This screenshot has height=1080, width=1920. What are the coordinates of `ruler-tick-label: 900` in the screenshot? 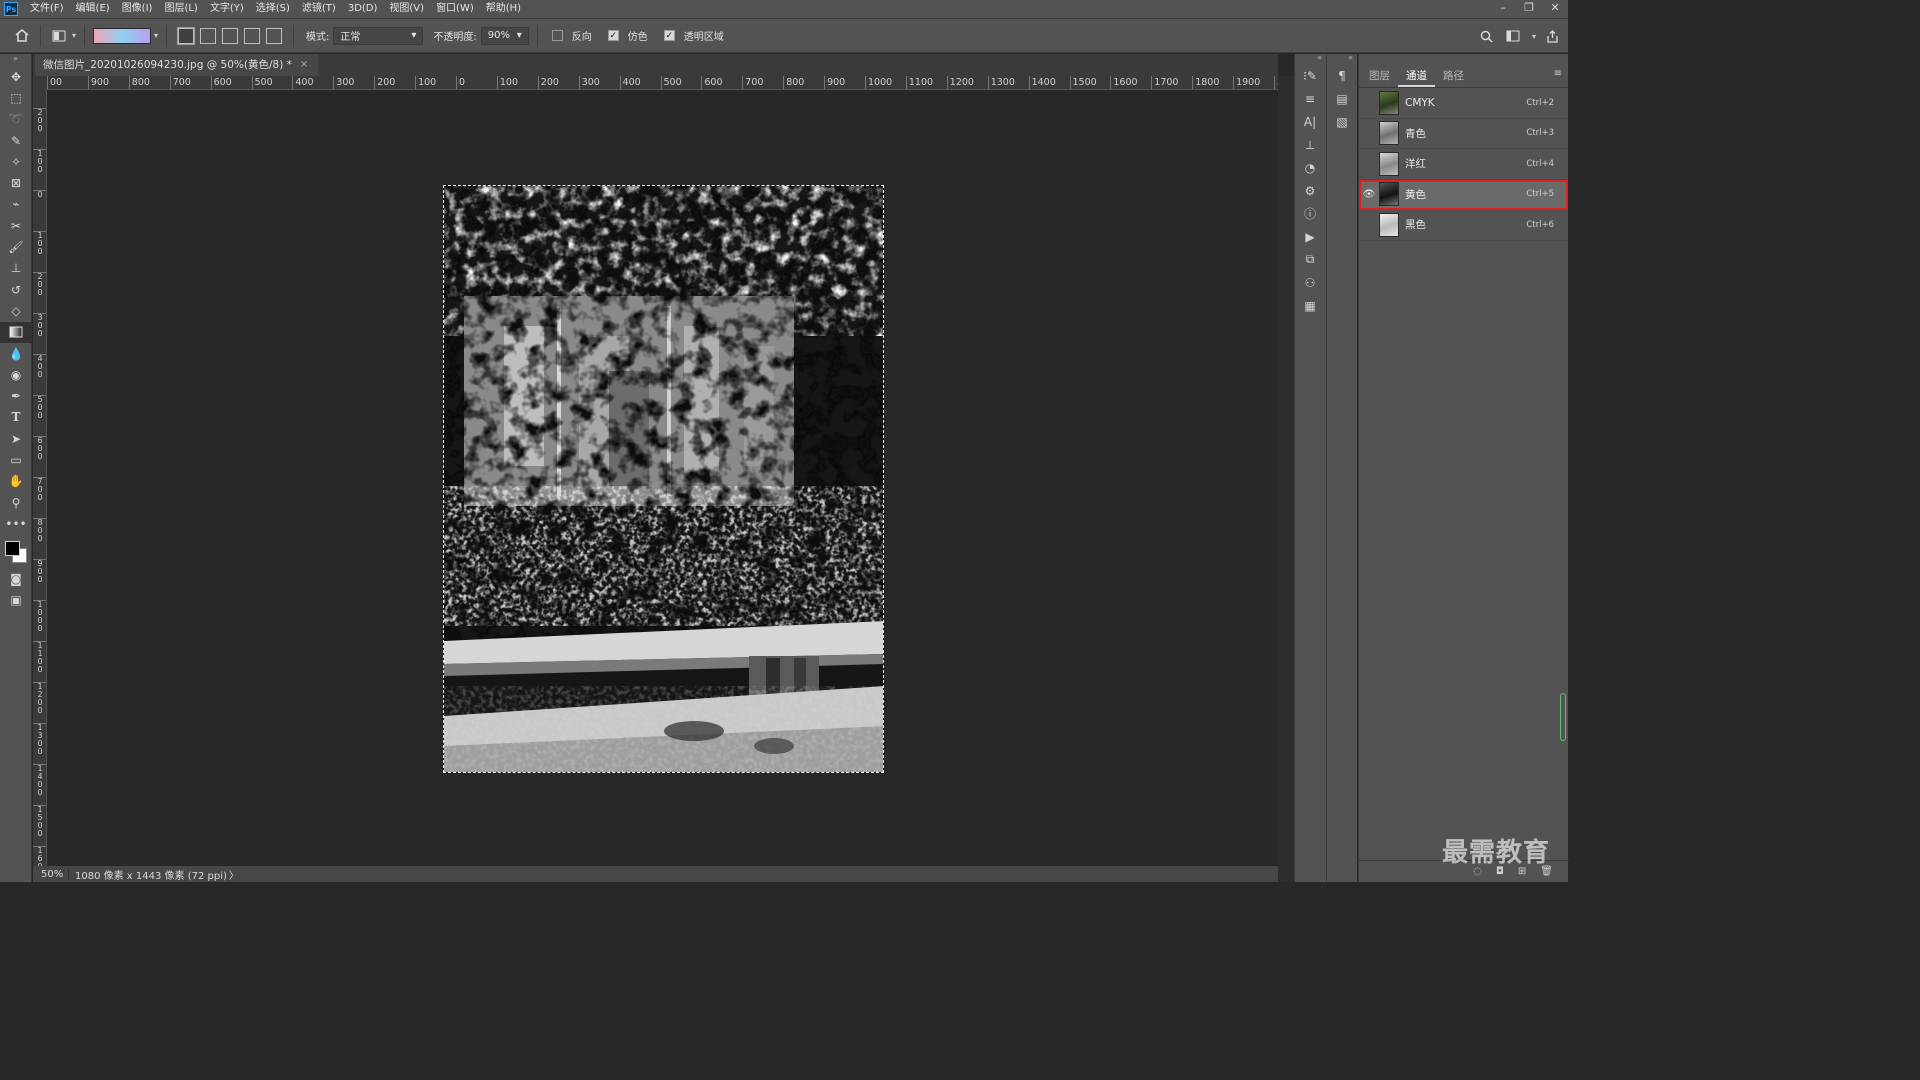 It's located at (39, 571).